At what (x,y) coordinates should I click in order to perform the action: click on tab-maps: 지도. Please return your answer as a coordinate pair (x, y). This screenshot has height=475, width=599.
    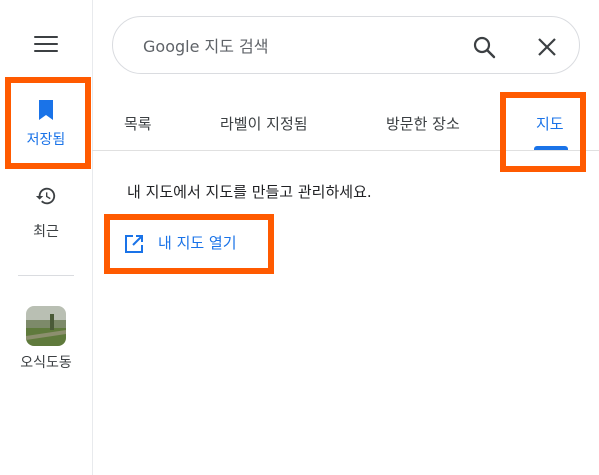
    Looking at the image, I should click on (550, 123).